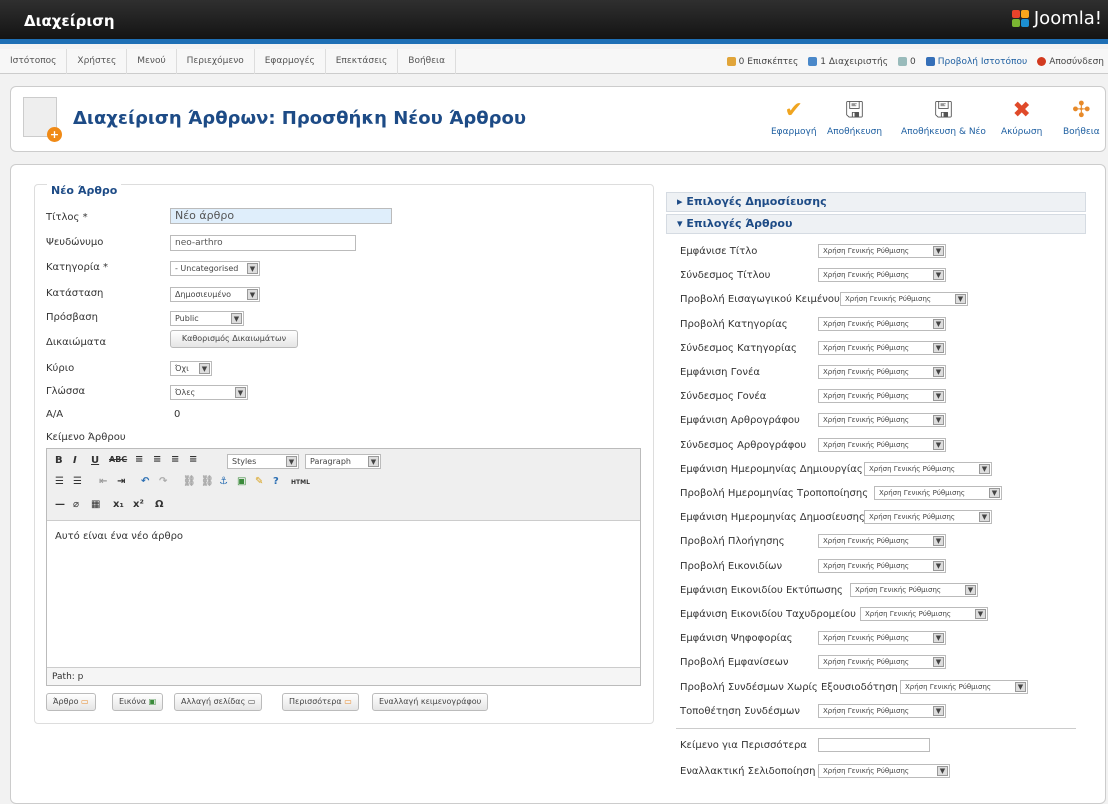 This screenshot has height=804, width=1108. What do you see at coordinates (906, 62) in the screenshot?
I see `messages-status: 0` at bounding box center [906, 62].